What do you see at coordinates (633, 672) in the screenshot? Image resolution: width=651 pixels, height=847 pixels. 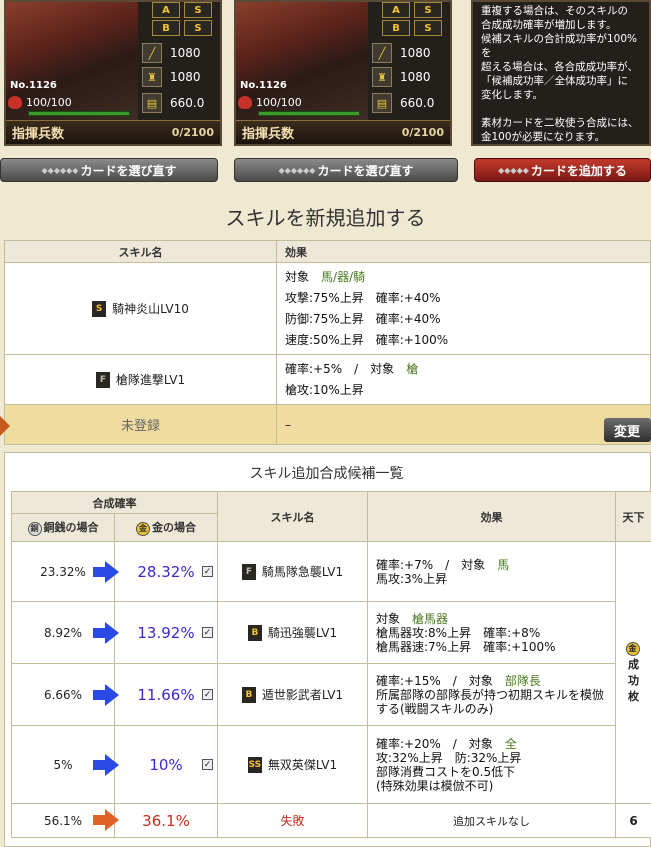 I see `side-cell: 金成功枚` at bounding box center [633, 672].